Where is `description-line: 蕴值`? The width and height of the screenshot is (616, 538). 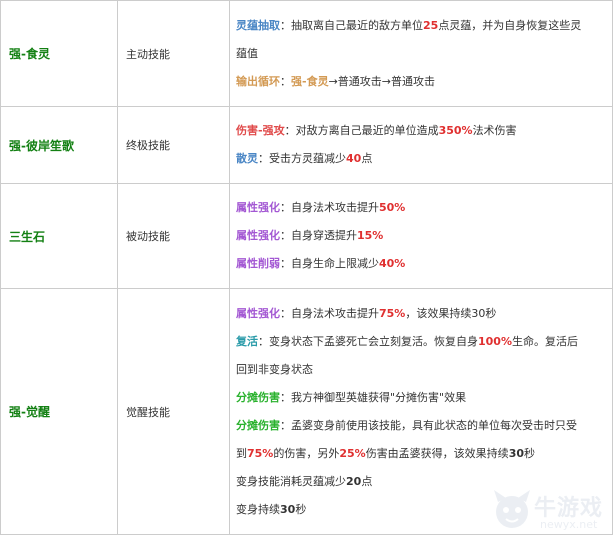 description-line: 蕴值 is located at coordinates (420, 54).